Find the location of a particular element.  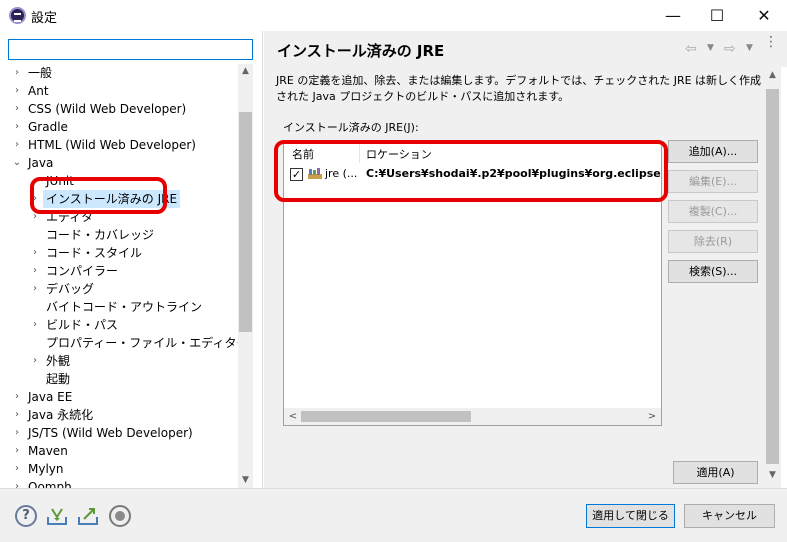

tree-item: › Ant is located at coordinates (119, 91).